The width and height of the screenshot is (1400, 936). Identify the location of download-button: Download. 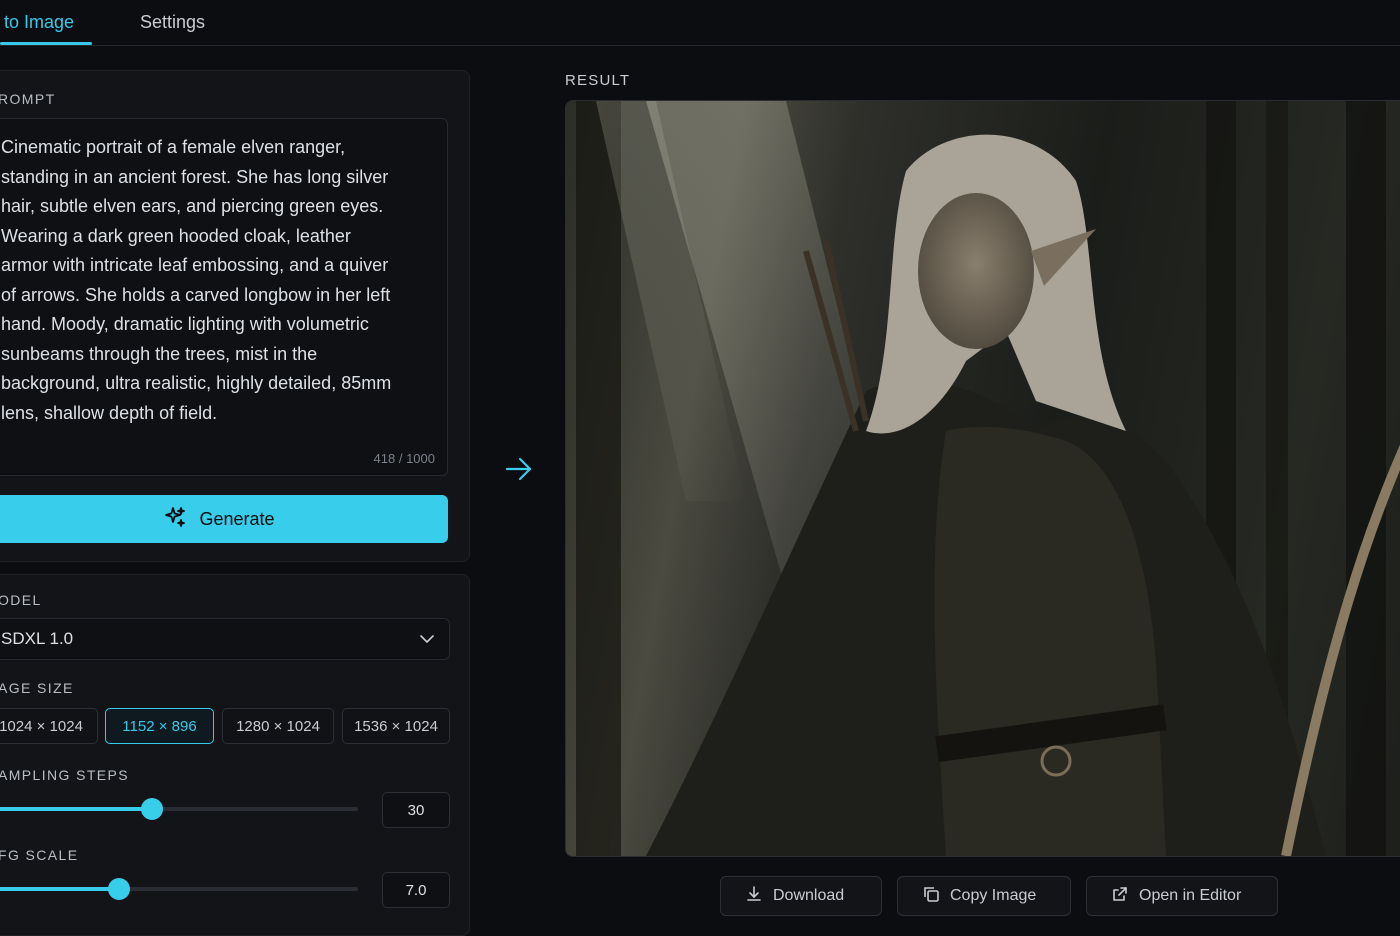
(801, 896).